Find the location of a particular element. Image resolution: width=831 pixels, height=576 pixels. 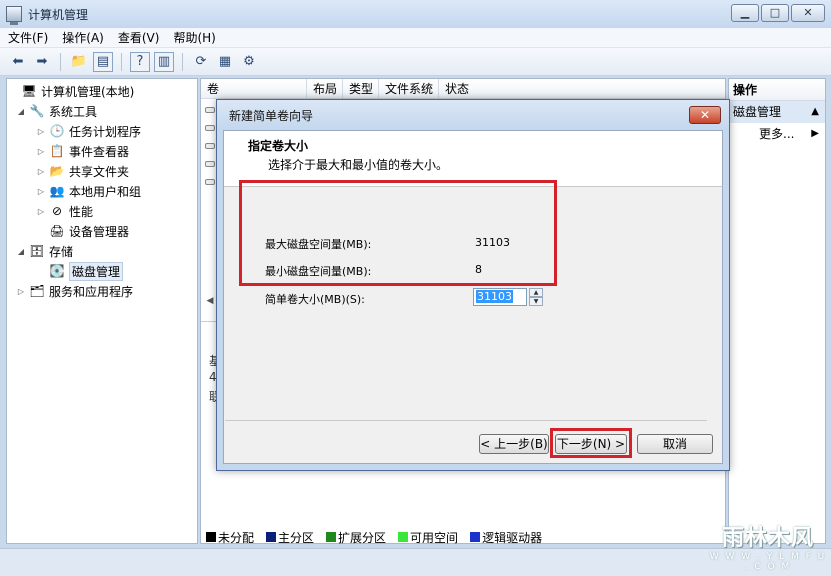

dialog-close-button: ✕ is located at coordinates (705, 115).